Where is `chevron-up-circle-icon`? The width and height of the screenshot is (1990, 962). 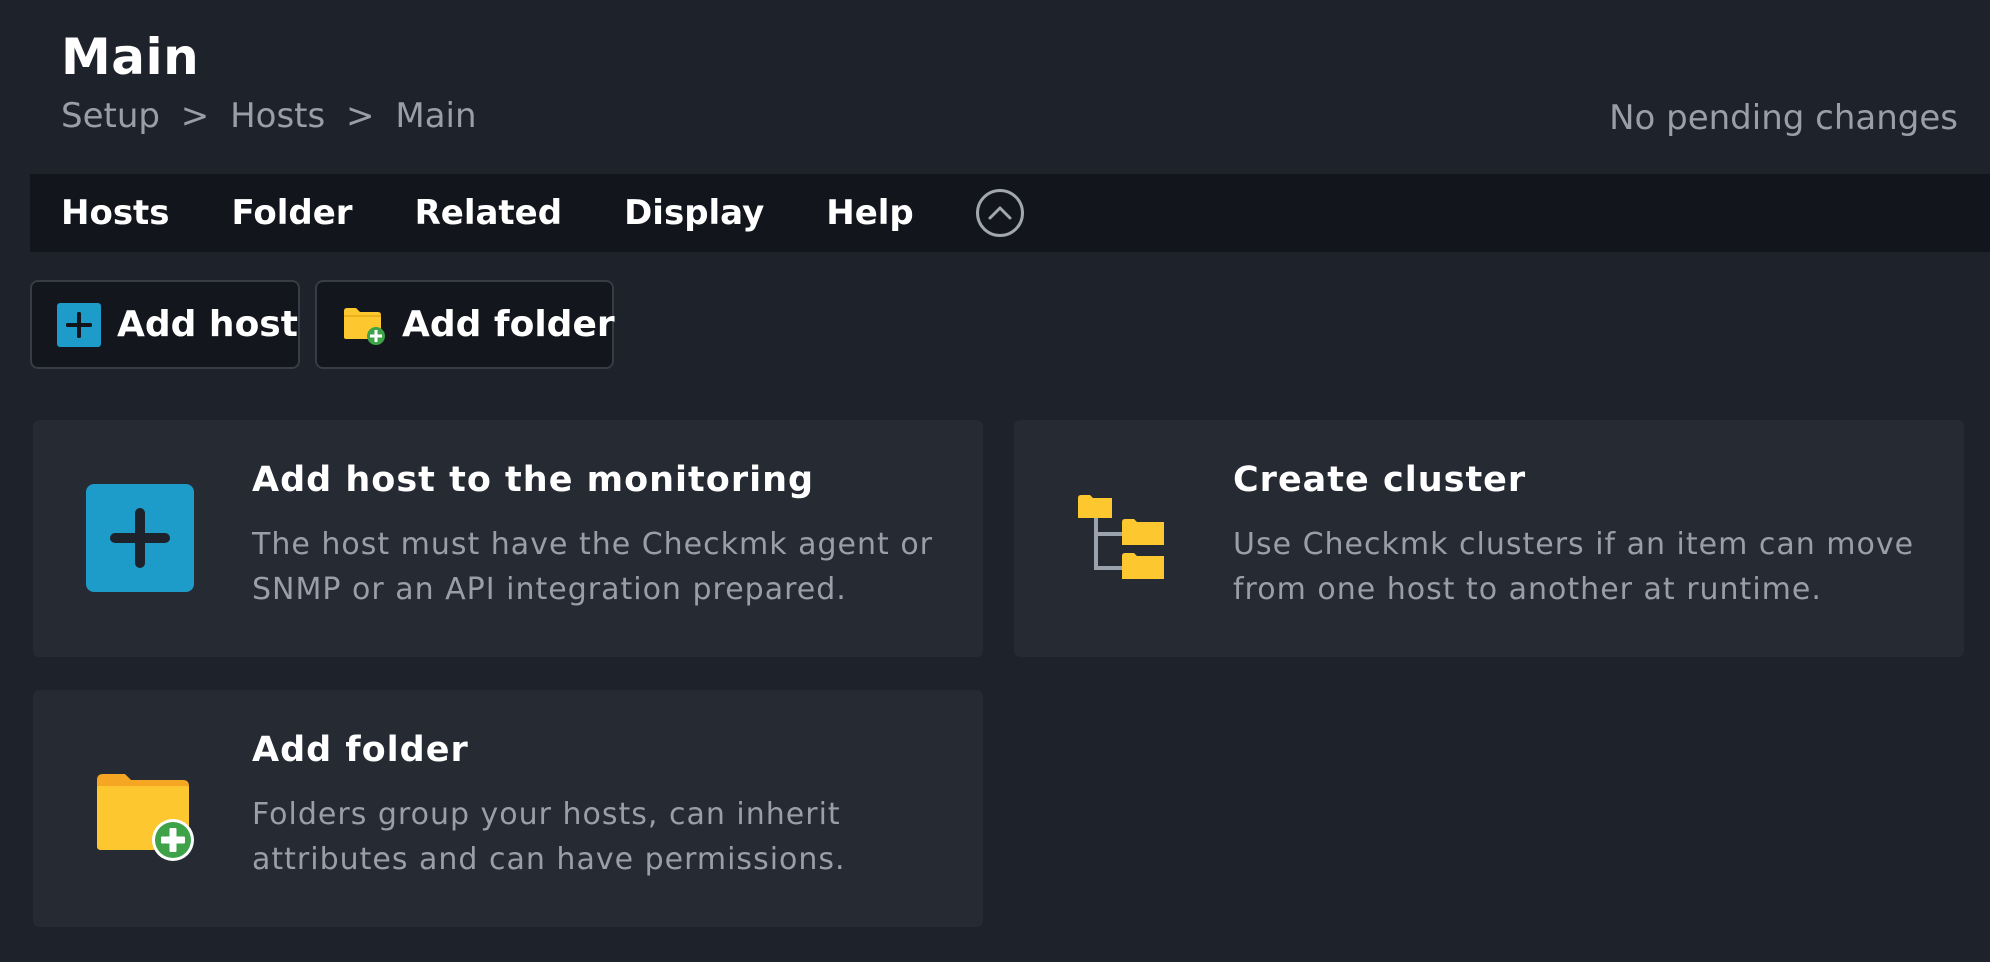 chevron-up-circle-icon is located at coordinates (999, 213).